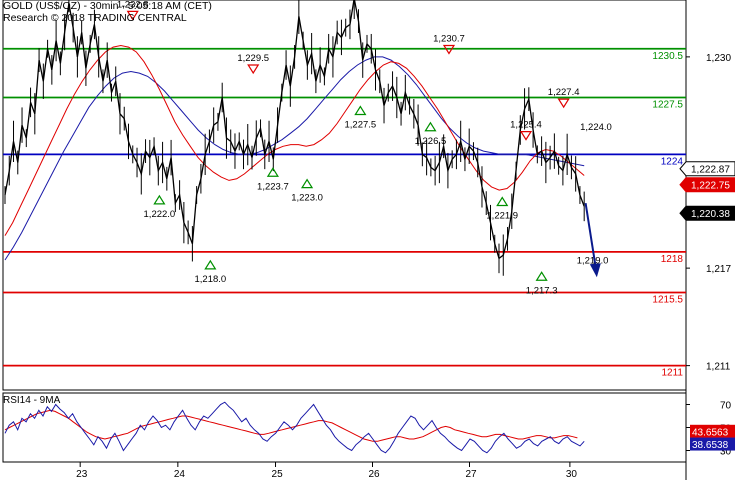 The image size is (735, 480). Describe the element at coordinates (107, 6) in the screenshot. I see `chart-title: GOLD (US$/OZ) - 30min - 5:05:18 AM (CET)` at that location.